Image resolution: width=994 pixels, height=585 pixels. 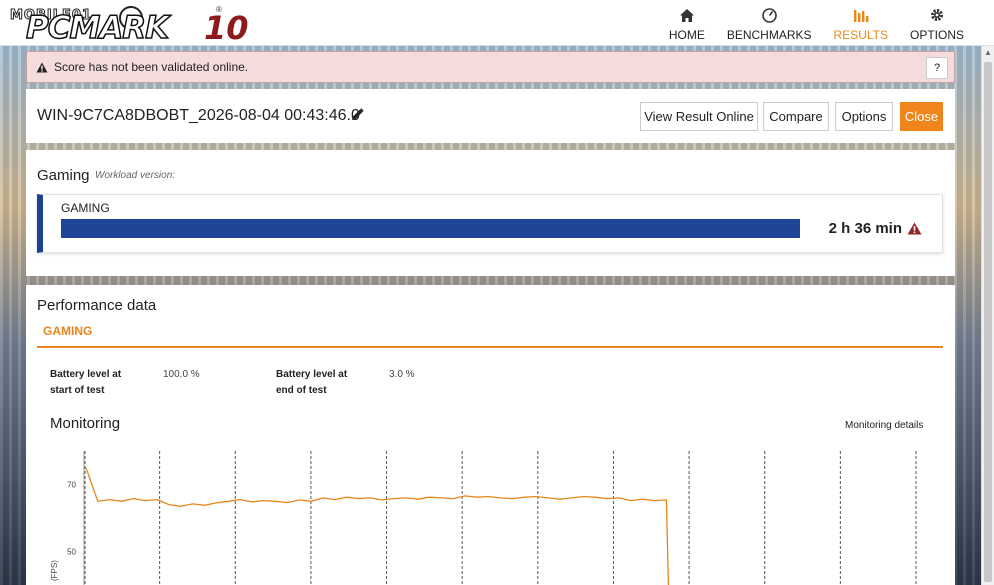 I want to click on bar-chart-icon, so click(x=861, y=15).